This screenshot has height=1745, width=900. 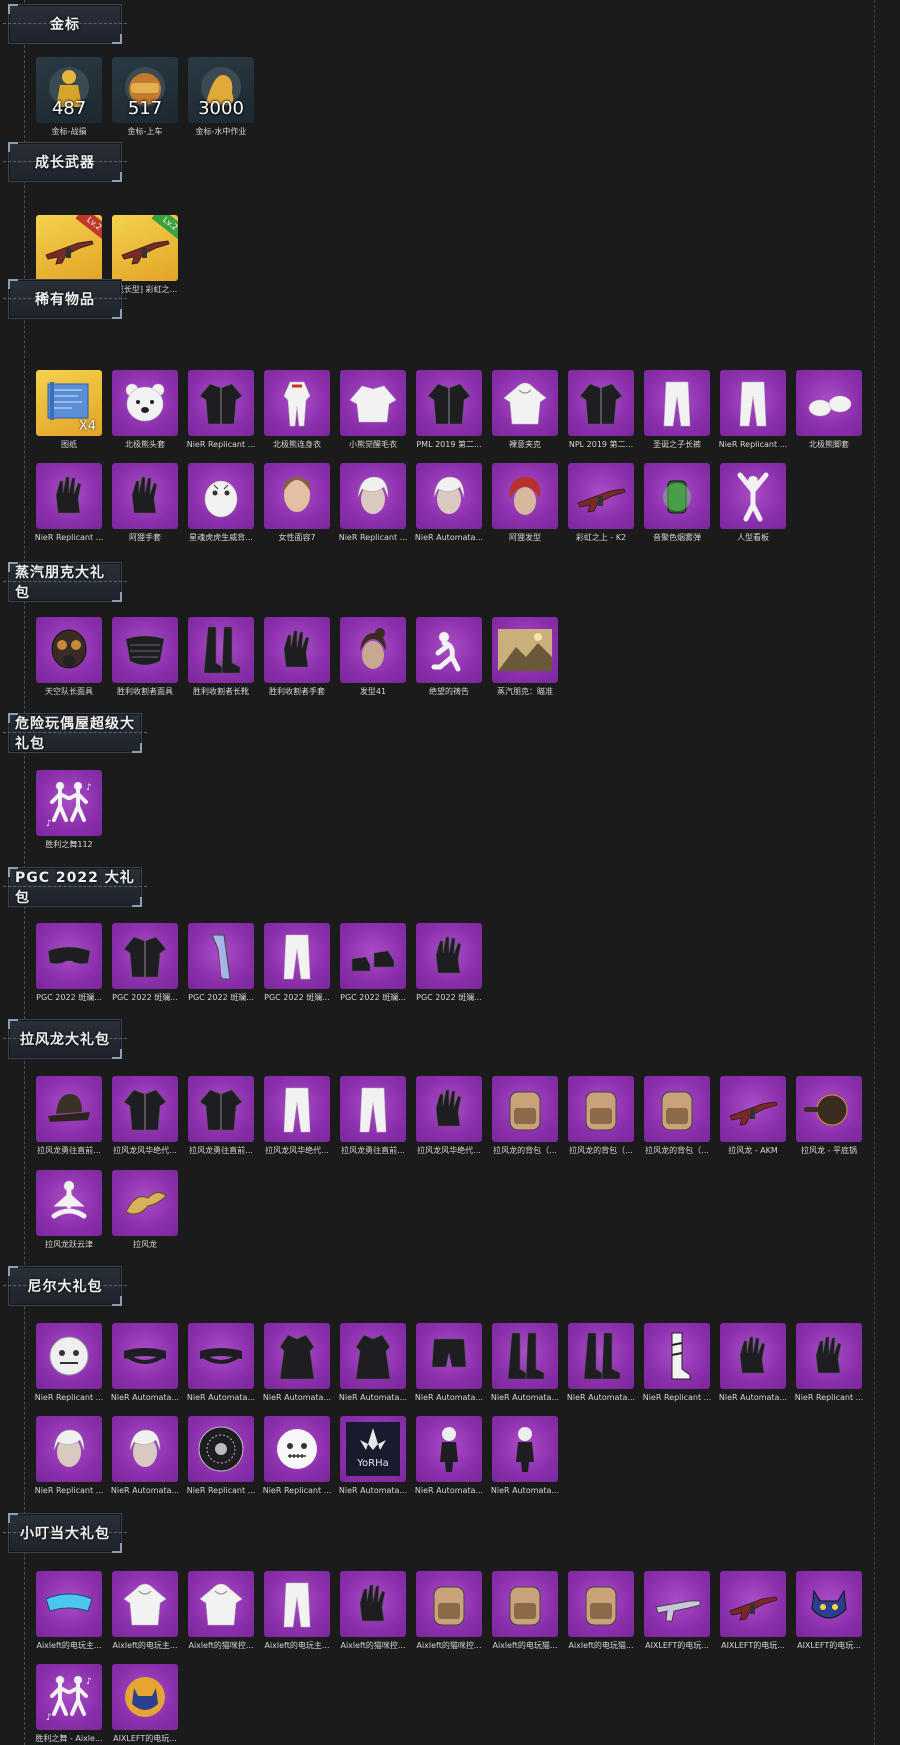 What do you see at coordinates (753, 503) in the screenshot?
I see `inventory-item: 人型看板` at bounding box center [753, 503].